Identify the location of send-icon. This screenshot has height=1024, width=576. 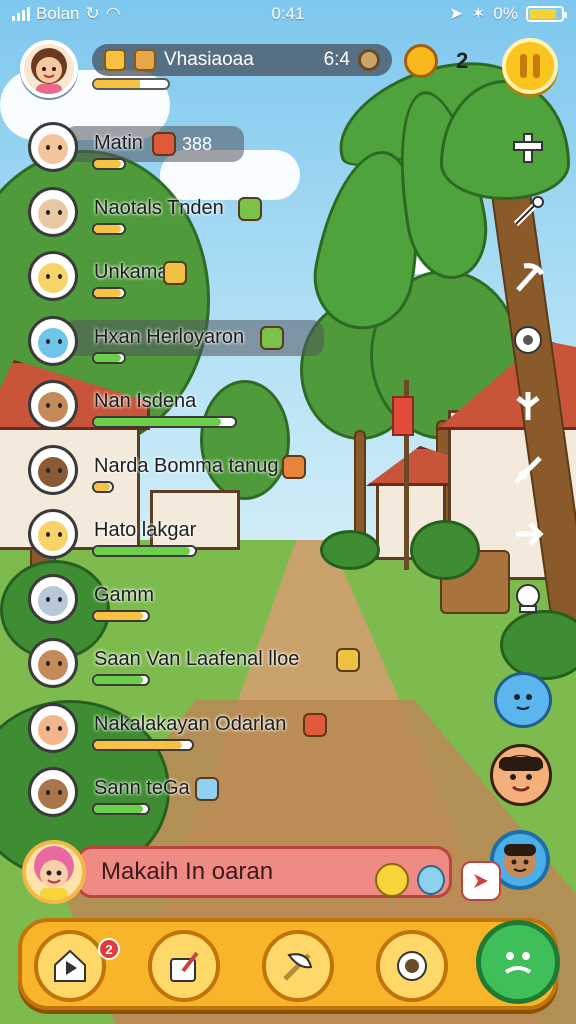
(481, 881).